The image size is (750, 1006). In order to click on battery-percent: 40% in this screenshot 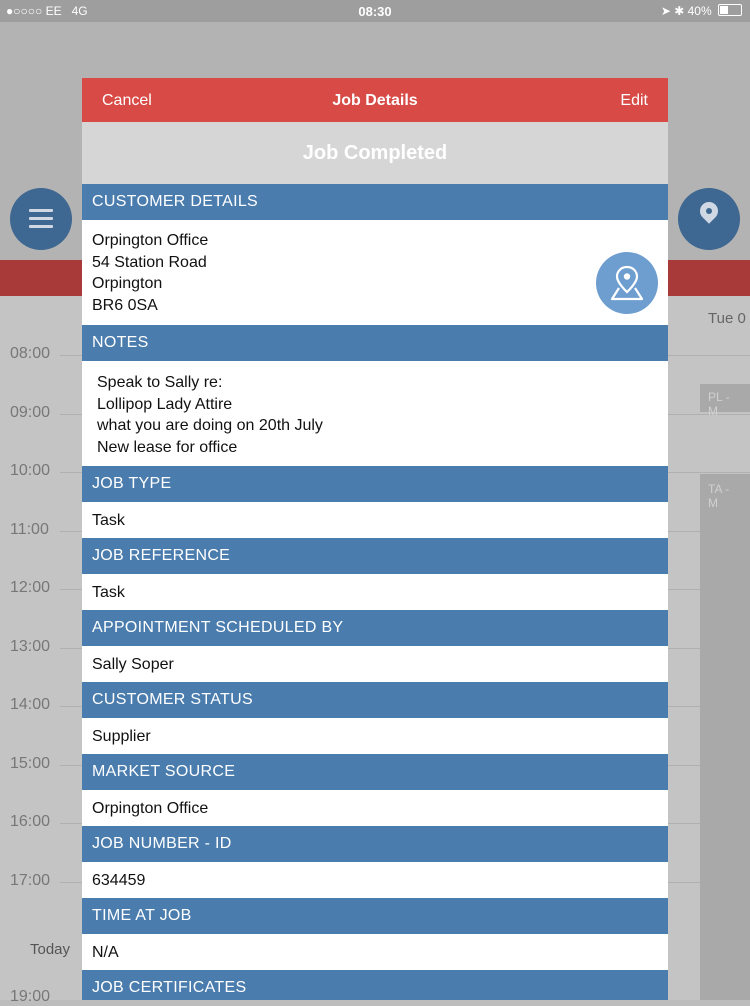, I will do `click(699, 11)`.